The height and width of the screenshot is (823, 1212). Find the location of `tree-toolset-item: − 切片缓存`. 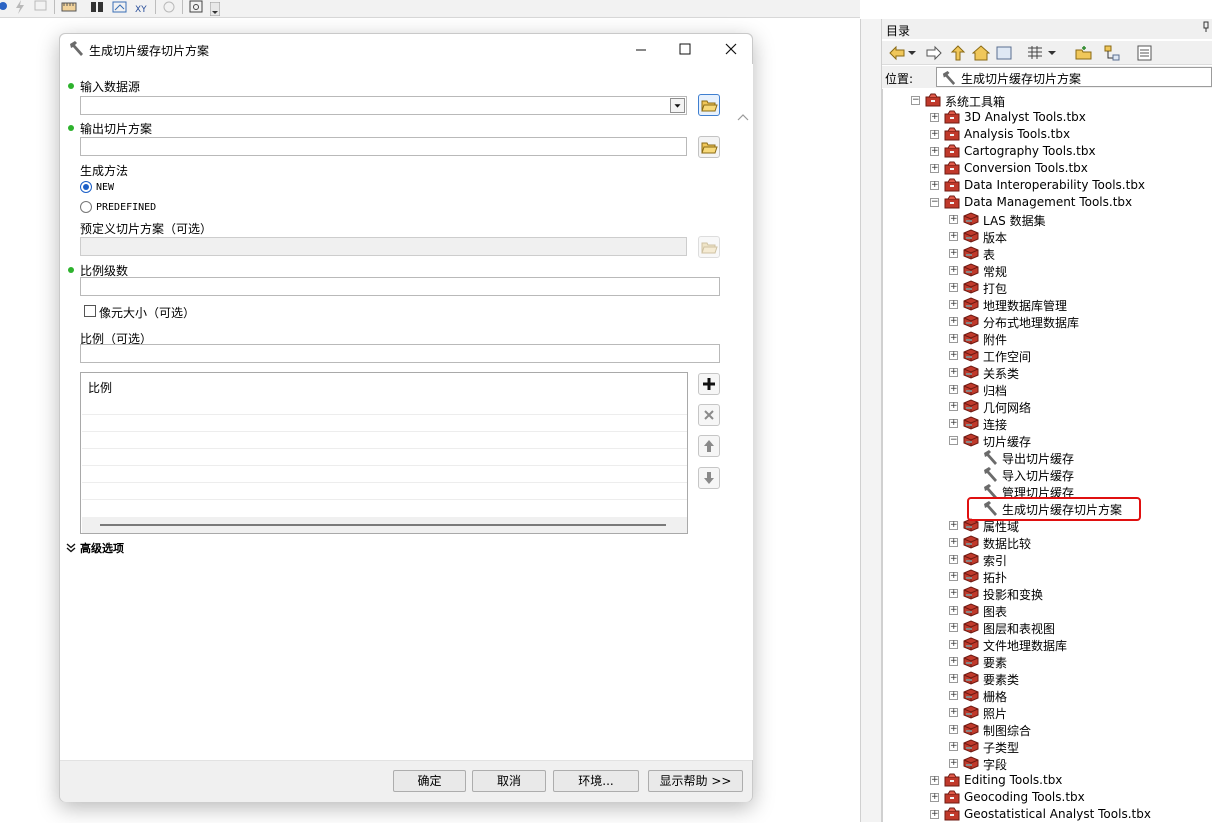

tree-toolset-item: − 切片缓存 is located at coordinates (1080, 440).